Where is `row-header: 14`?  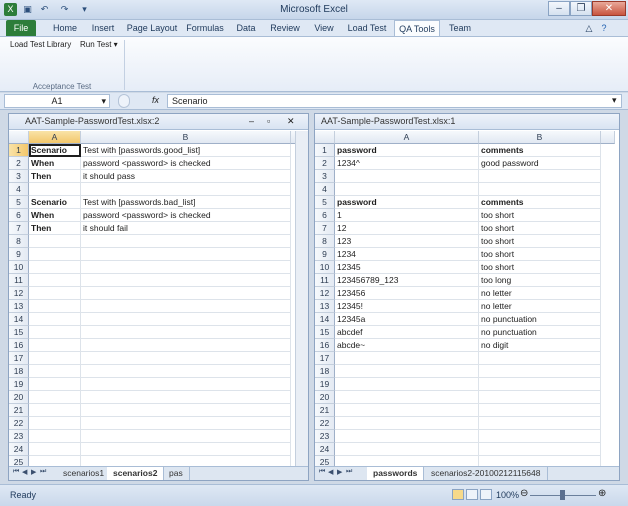 row-header: 14 is located at coordinates (325, 319).